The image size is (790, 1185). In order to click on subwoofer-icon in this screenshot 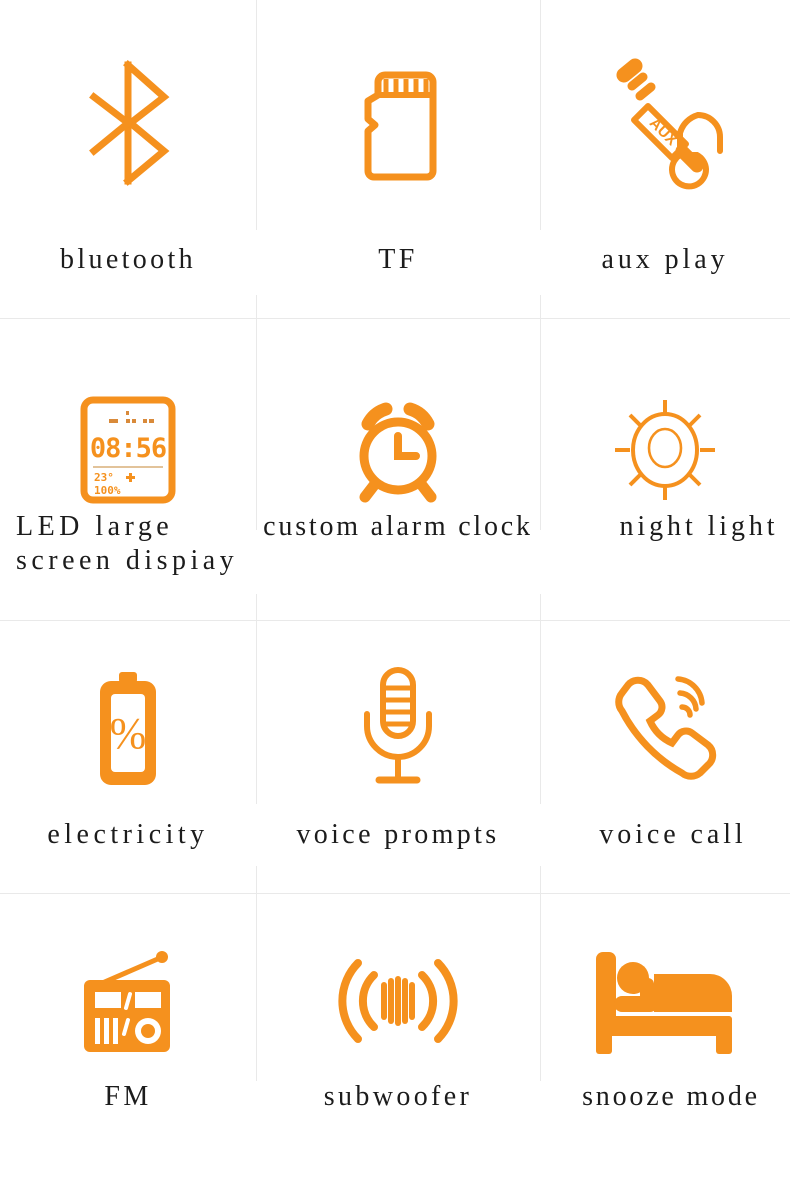, I will do `click(398, 1000)`.